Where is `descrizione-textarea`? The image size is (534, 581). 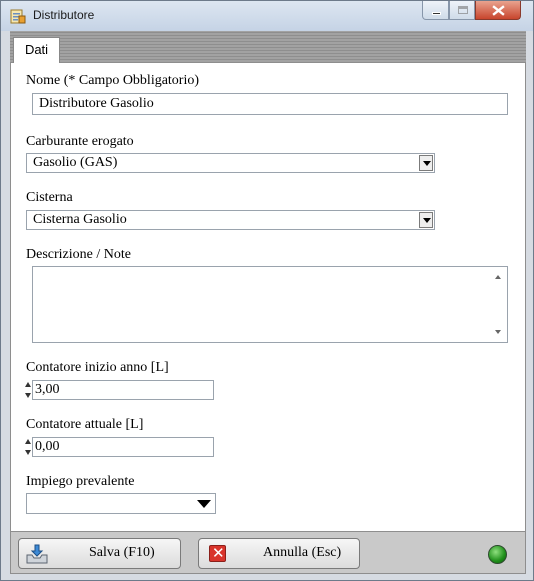
descrizione-textarea is located at coordinates (270, 304).